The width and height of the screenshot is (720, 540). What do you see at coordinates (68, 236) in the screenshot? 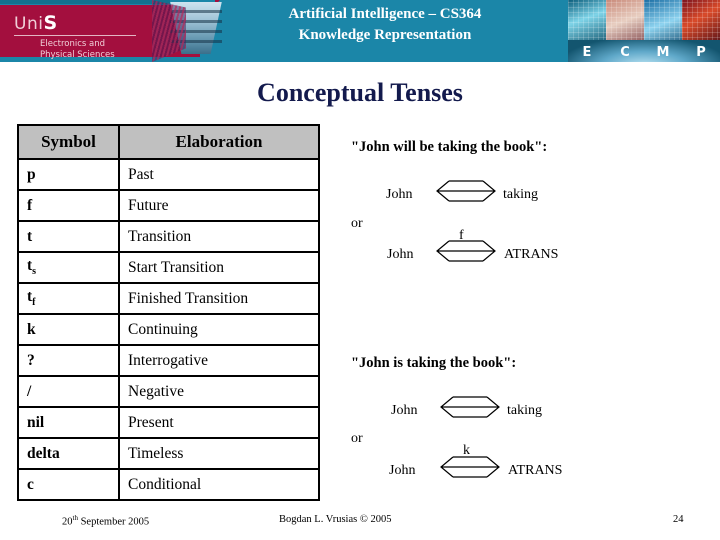
I see `cell-symbol: t` at bounding box center [68, 236].